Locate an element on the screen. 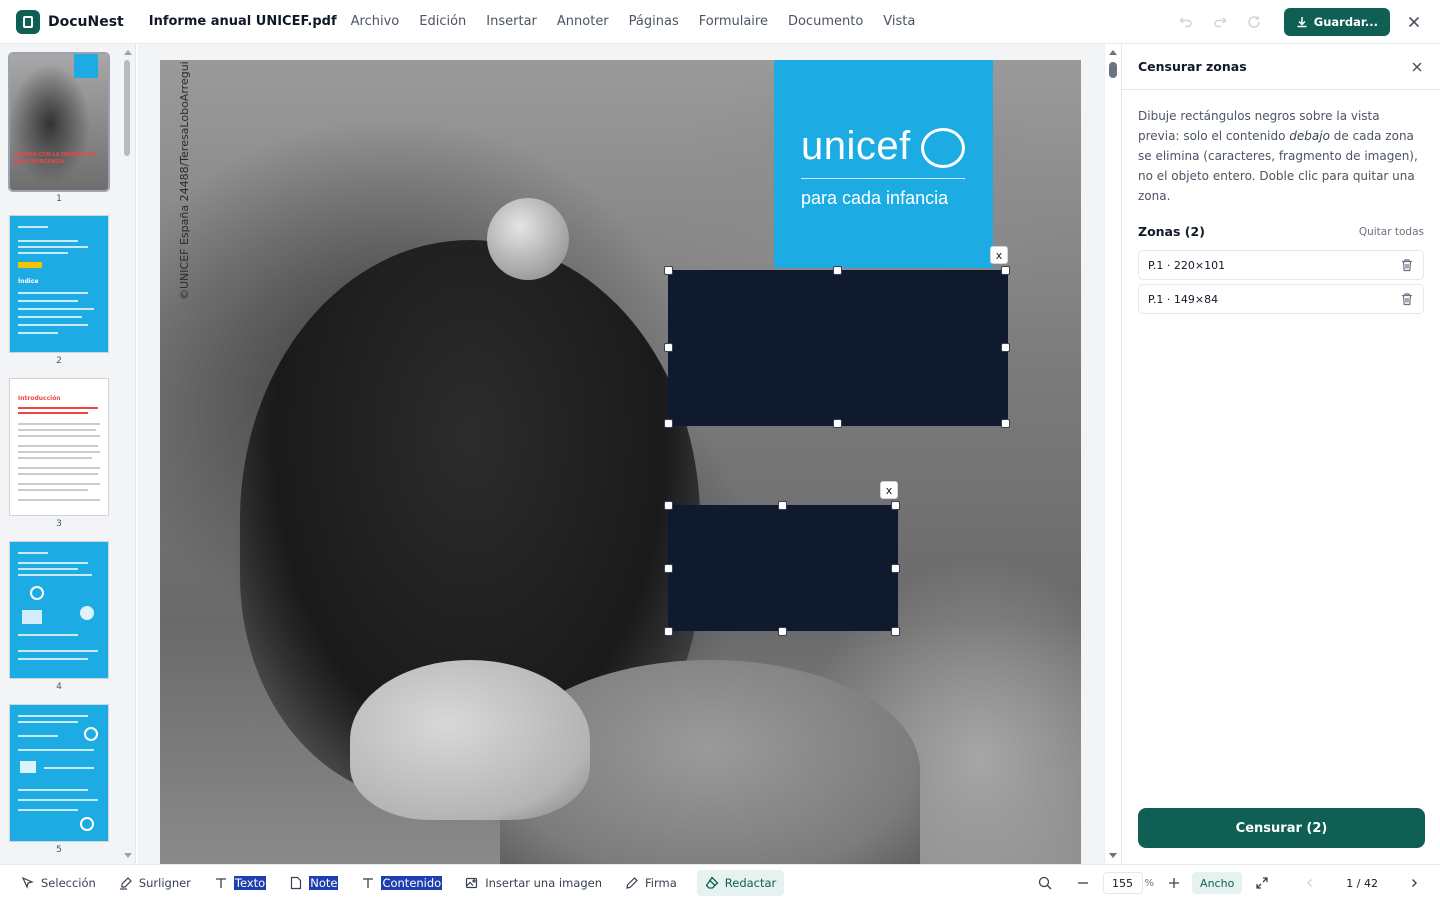  file-name: Informe anual UNICEF.pdf is located at coordinates (242, 21).